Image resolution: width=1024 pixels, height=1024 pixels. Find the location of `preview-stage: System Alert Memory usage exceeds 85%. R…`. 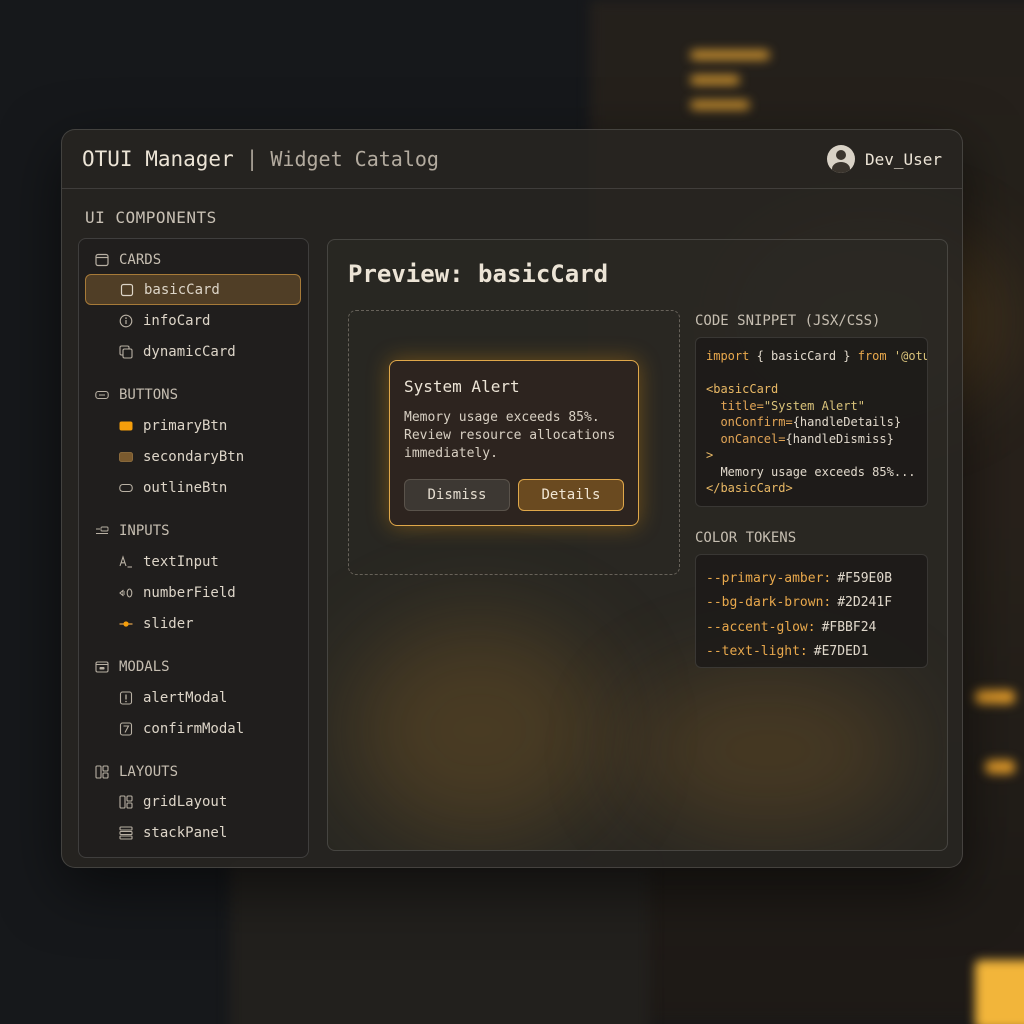

preview-stage: System Alert Memory usage exceeds 85%. R… is located at coordinates (514, 442).